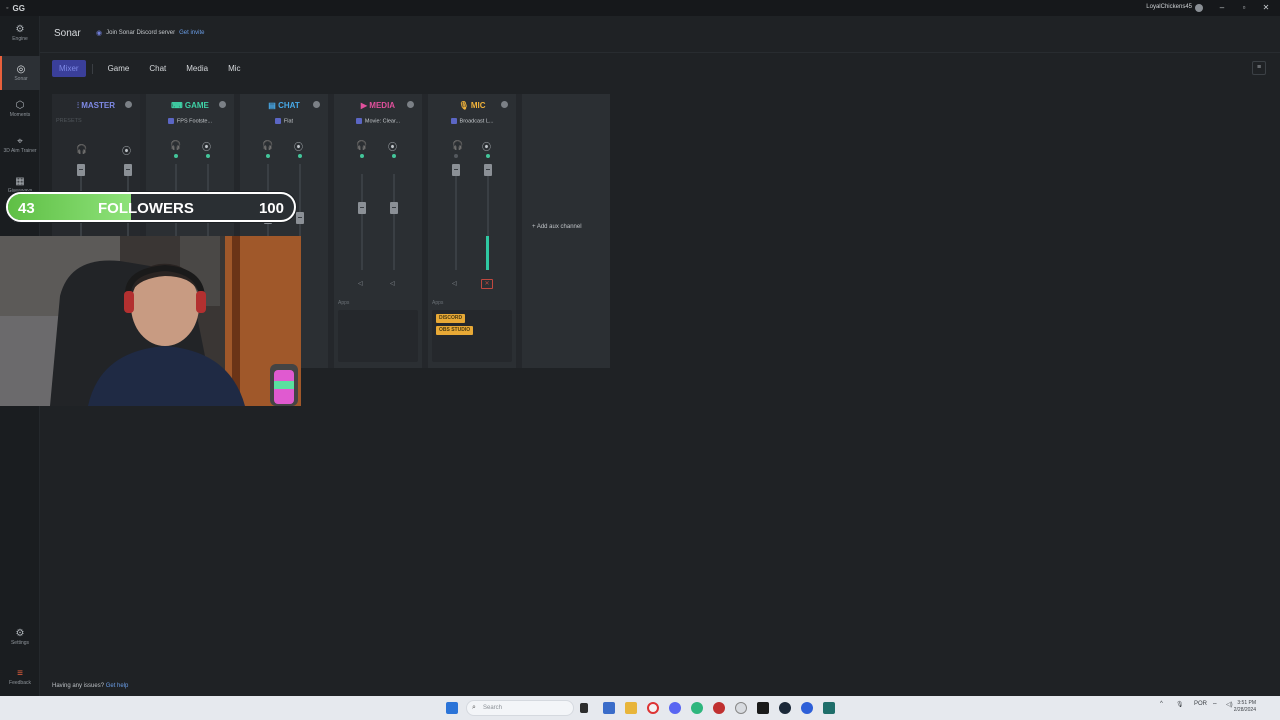  Describe the element at coordinates (378, 336) in the screenshot. I see `apps-list` at that location.